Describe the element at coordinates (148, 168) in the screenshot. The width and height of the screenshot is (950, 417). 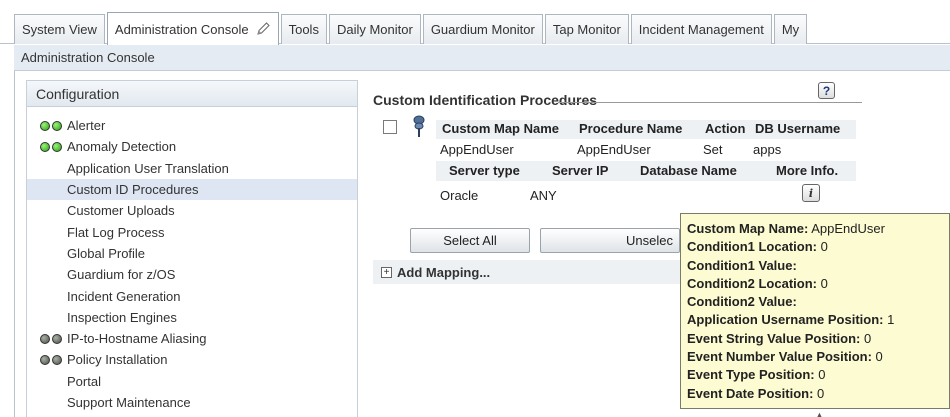
I see `config-item-label: Application User Translation` at that location.